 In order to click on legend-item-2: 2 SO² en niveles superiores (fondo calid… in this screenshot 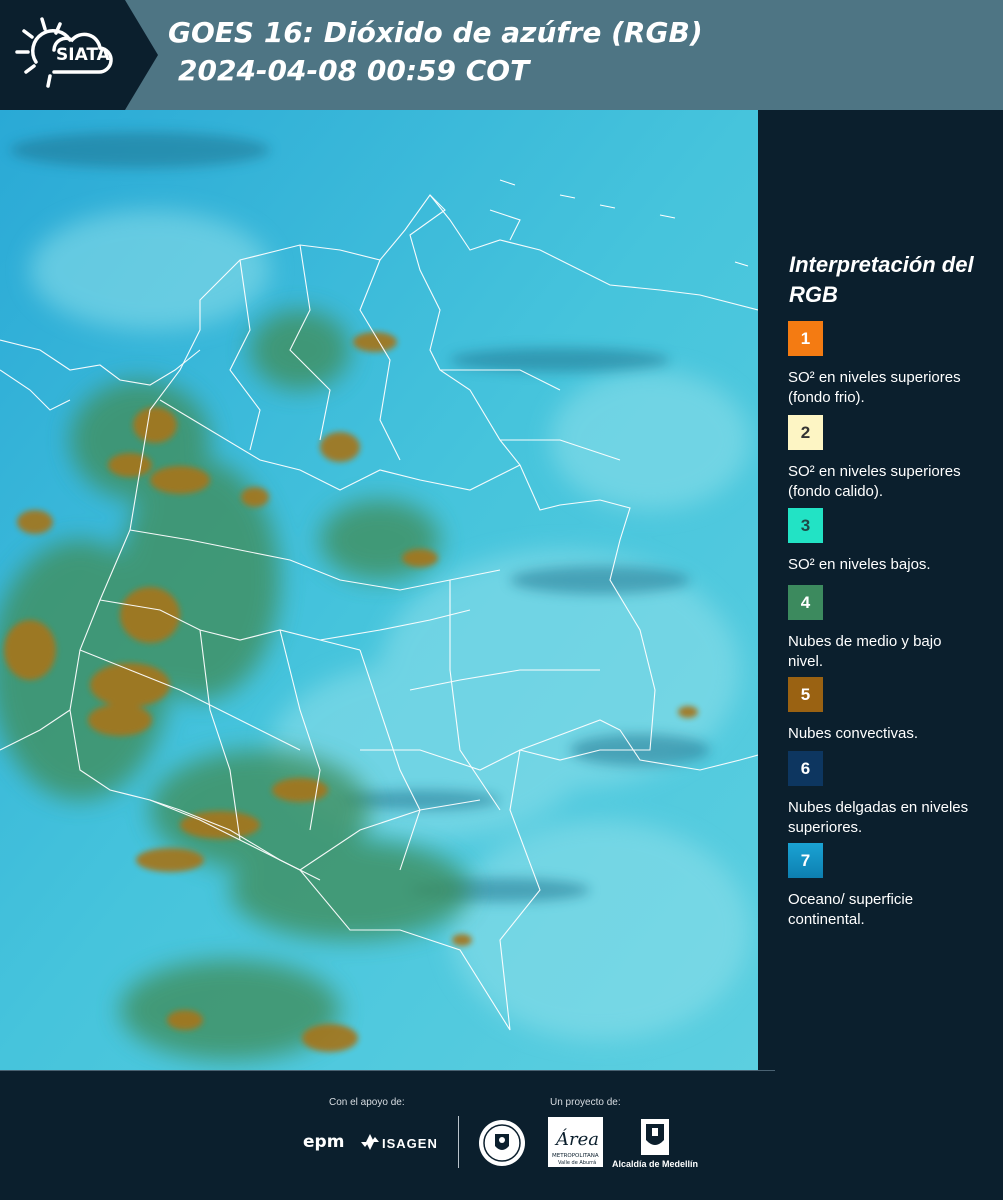, I will do `click(893, 458)`.